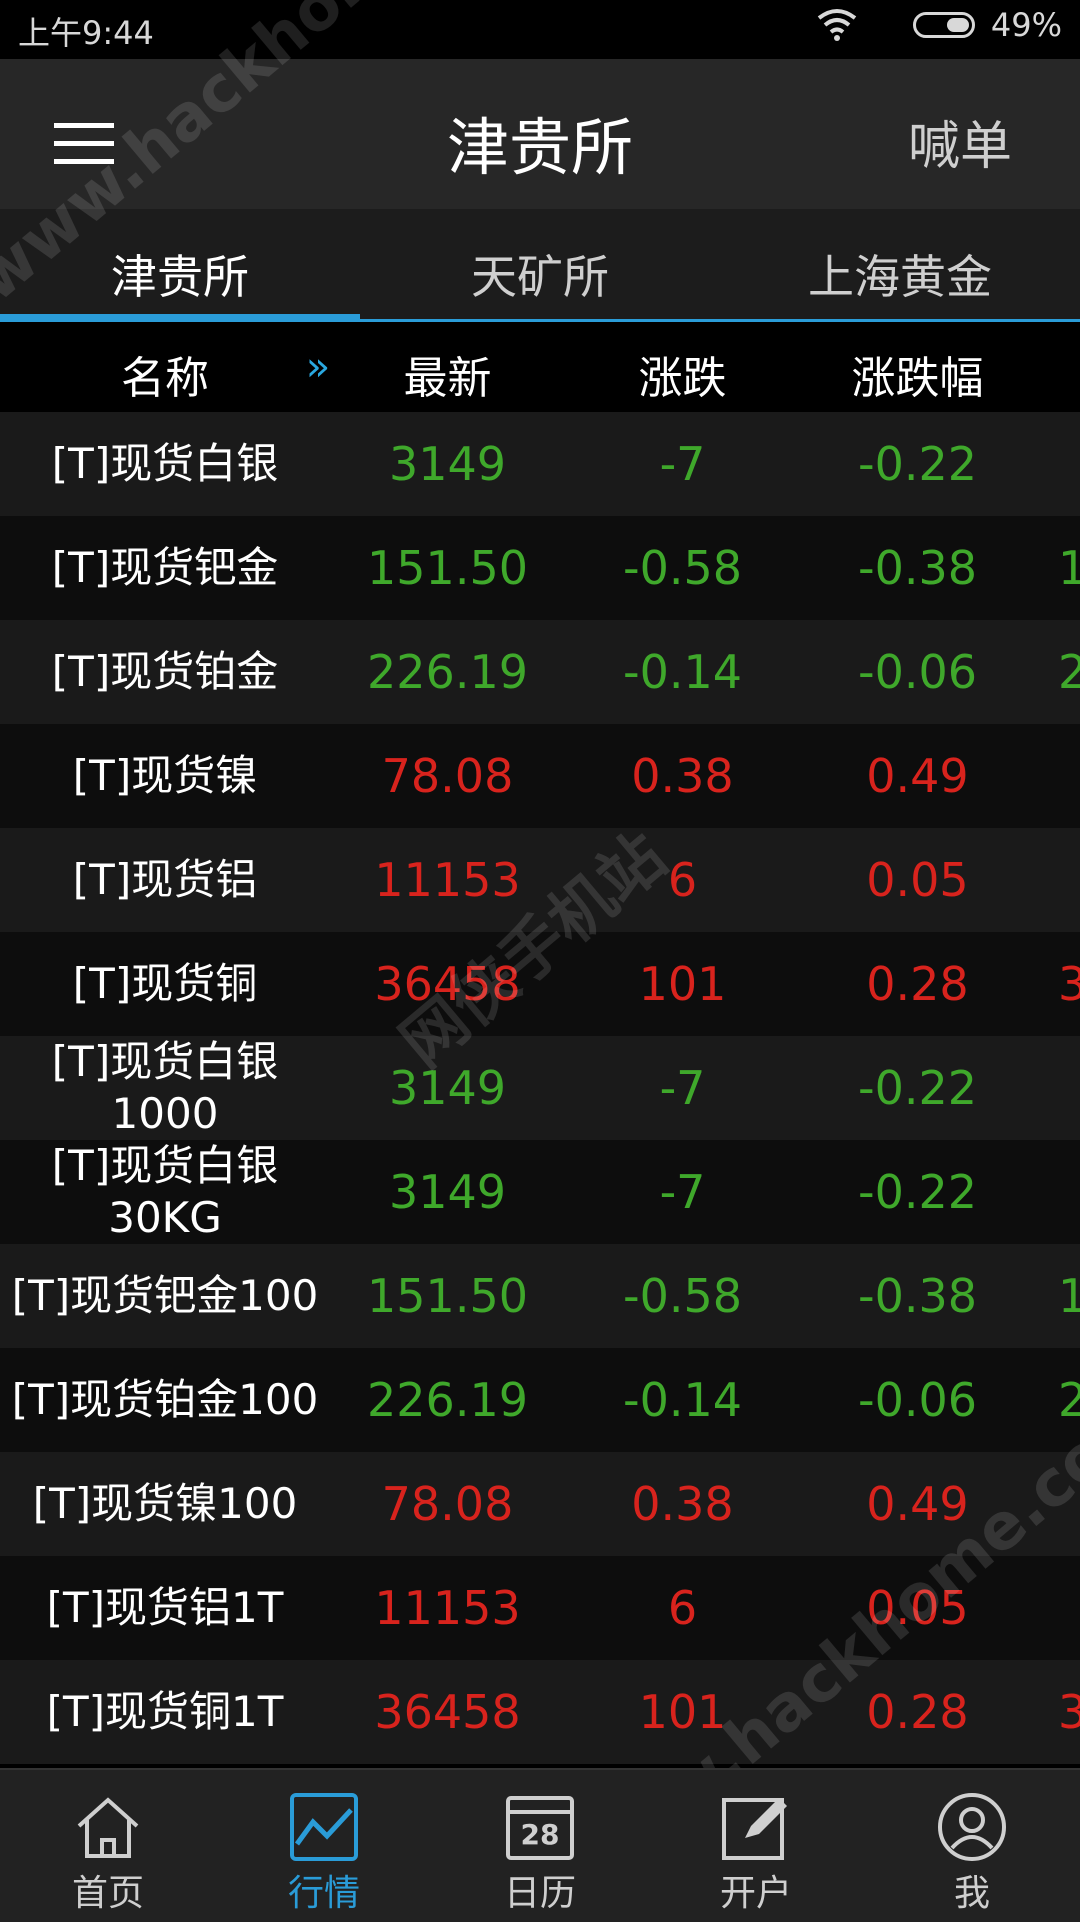 The height and width of the screenshot is (1922, 1080). I want to click on battery-icon, so click(943, 25).